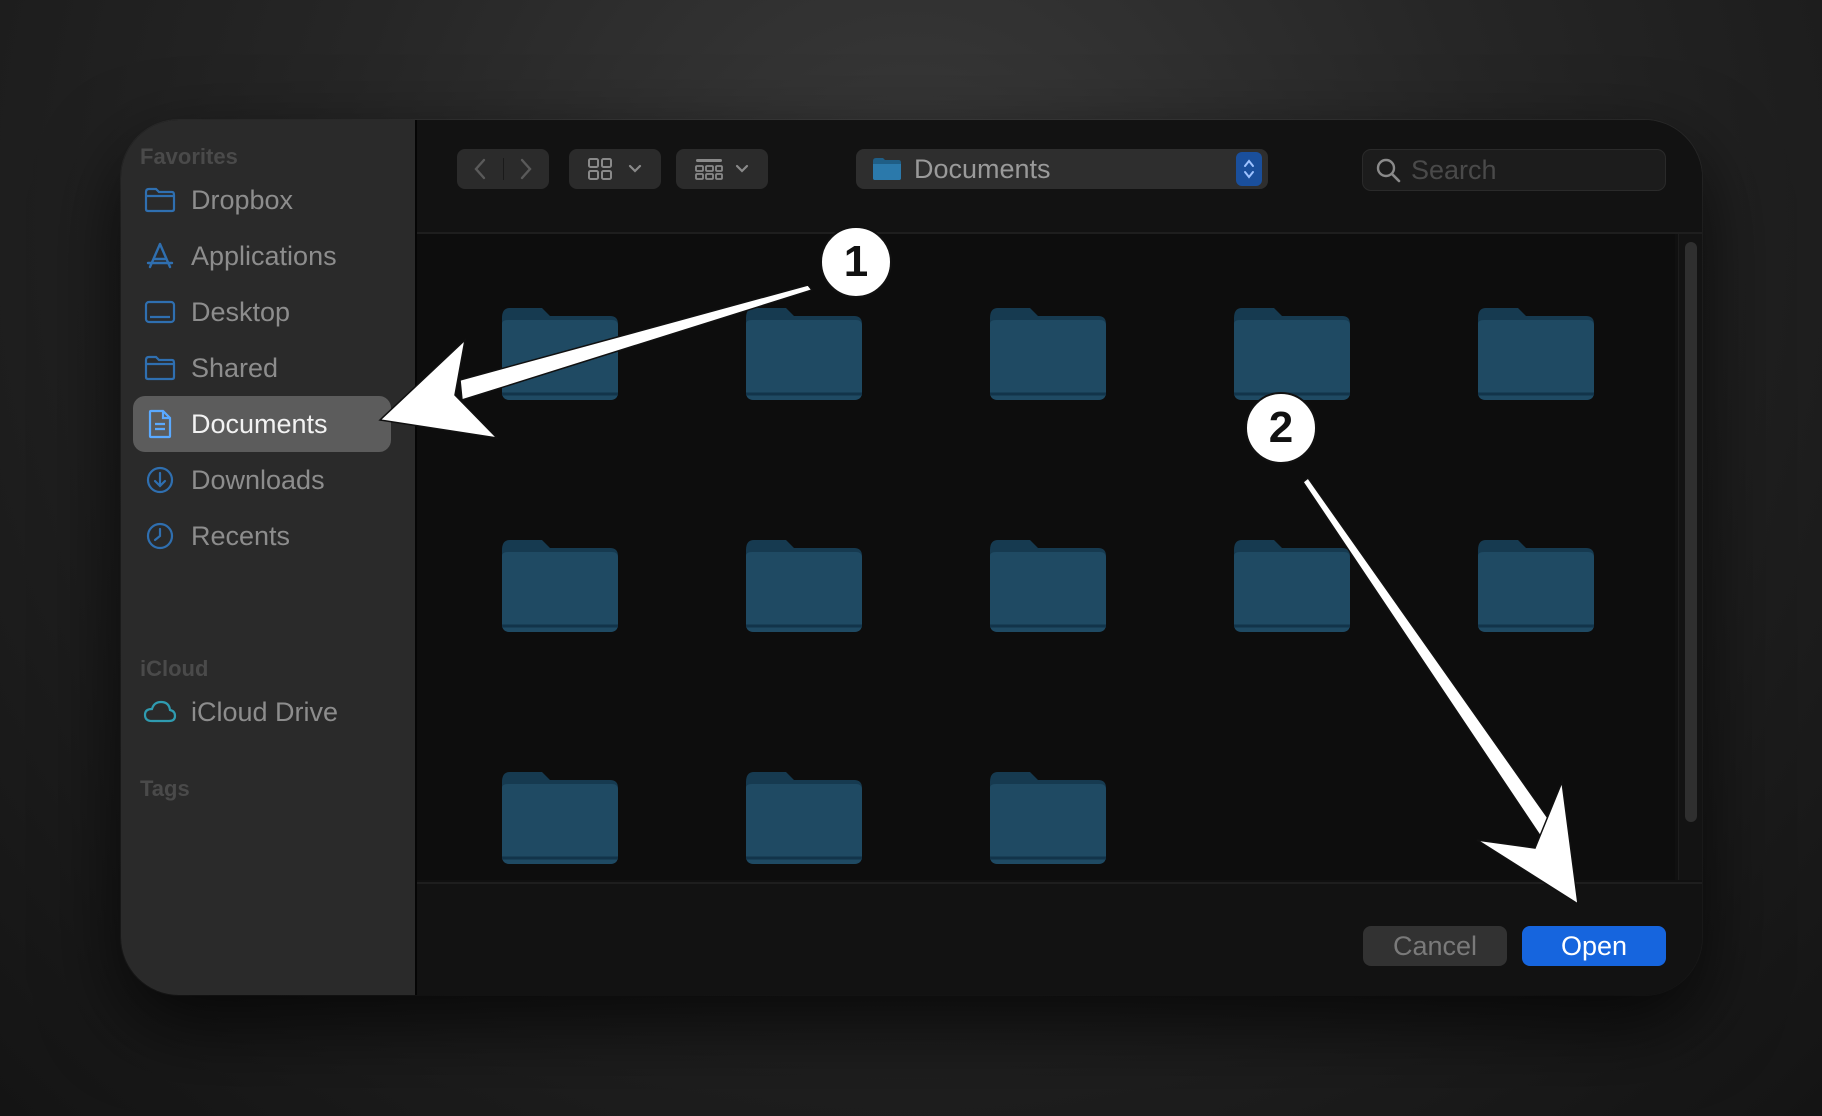 The width and height of the screenshot is (1822, 1116). I want to click on scrollbar-thumb, so click(1691, 532).